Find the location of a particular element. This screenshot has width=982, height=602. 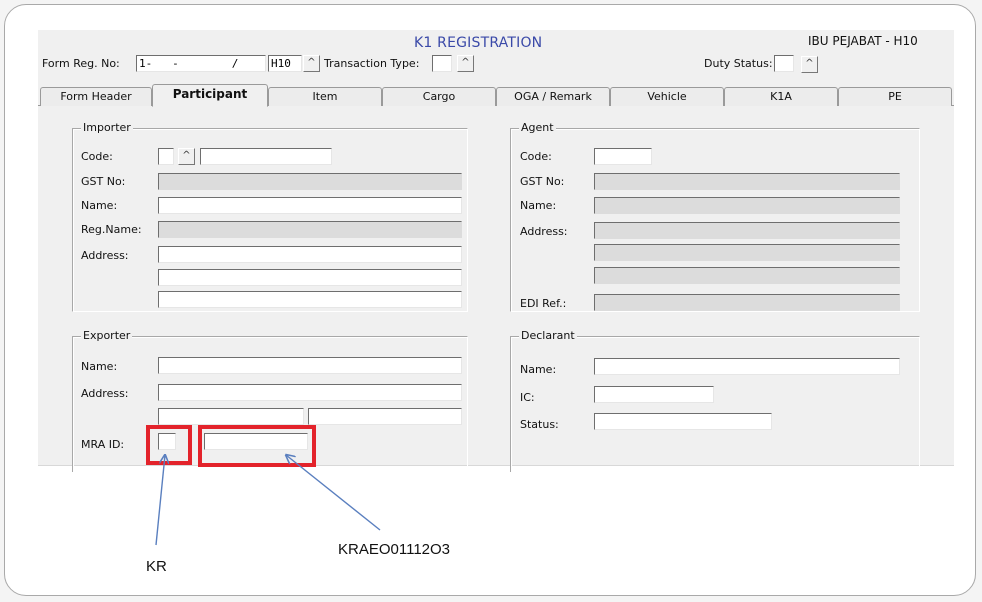

mra-number-highlight is located at coordinates (257, 446).